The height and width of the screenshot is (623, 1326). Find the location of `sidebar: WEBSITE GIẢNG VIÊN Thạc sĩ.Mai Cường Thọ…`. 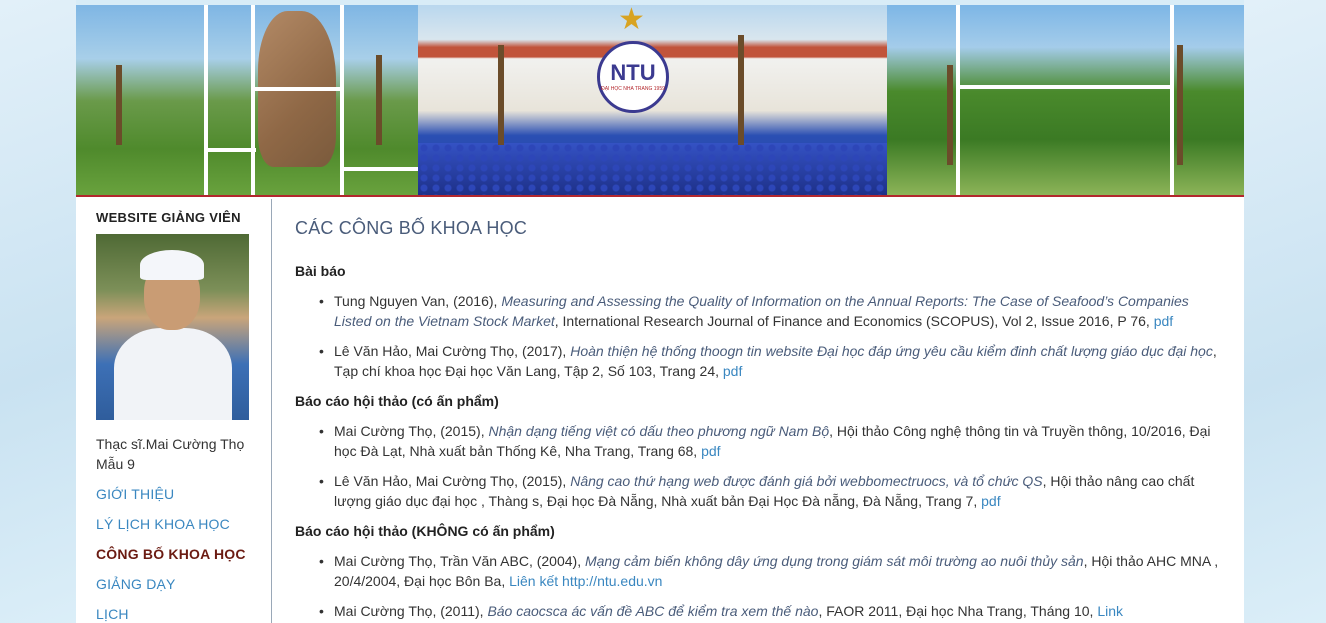

sidebar: WEBSITE GIẢNG VIÊN Thạc sĩ.Mai Cường Thọ… is located at coordinates (174, 411).